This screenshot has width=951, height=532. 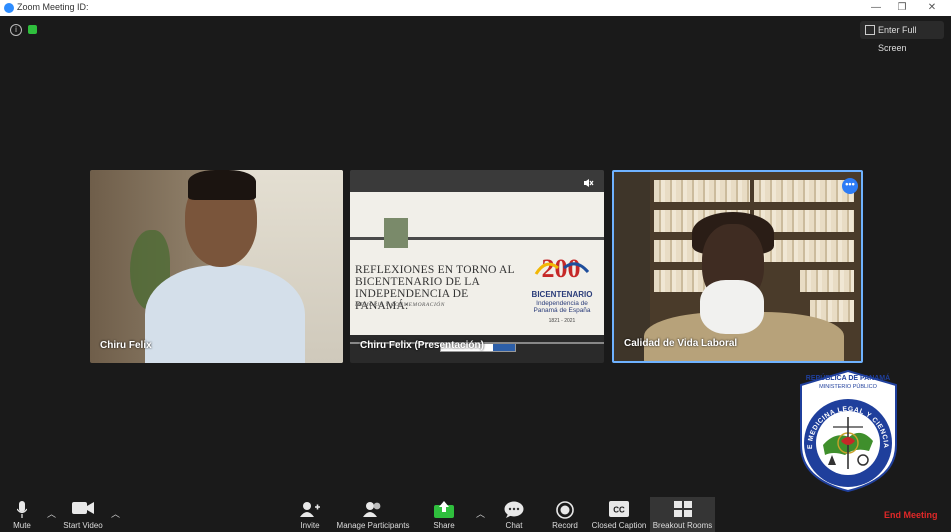 I want to click on closed-caption-icon-text: CC, so click(x=619, y=510).